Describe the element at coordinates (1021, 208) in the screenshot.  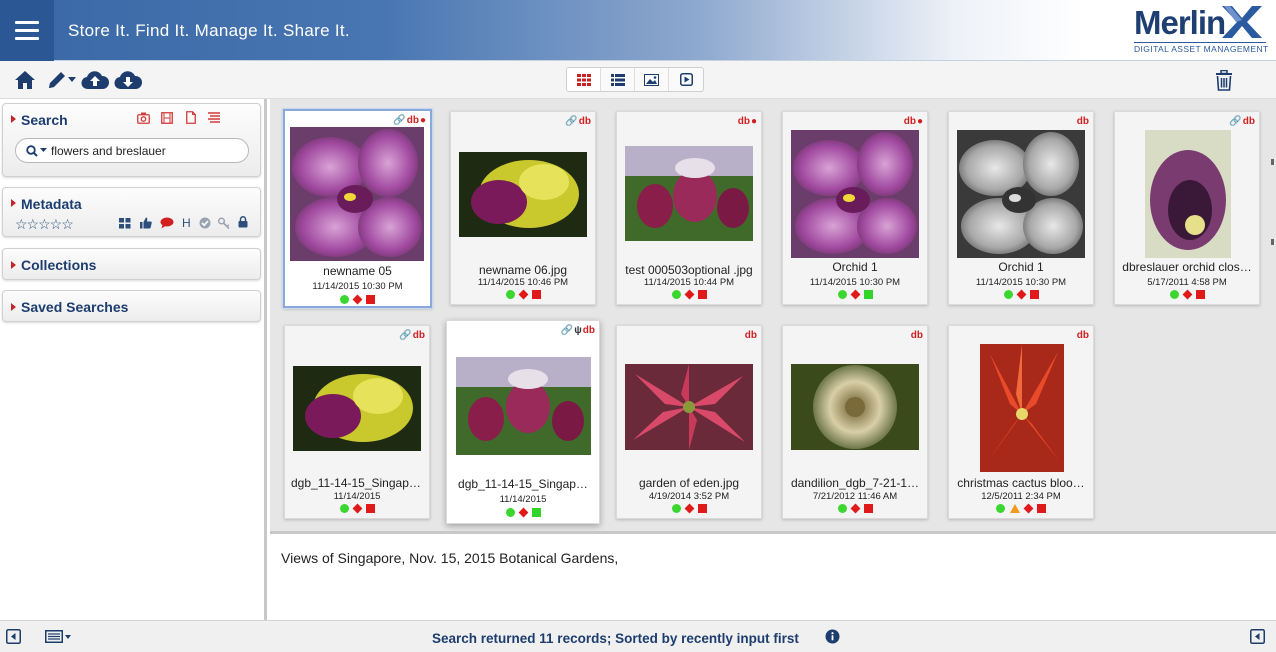
I see `asset-card: db Orchid 1 11/14/2015 10:30 PM` at that location.